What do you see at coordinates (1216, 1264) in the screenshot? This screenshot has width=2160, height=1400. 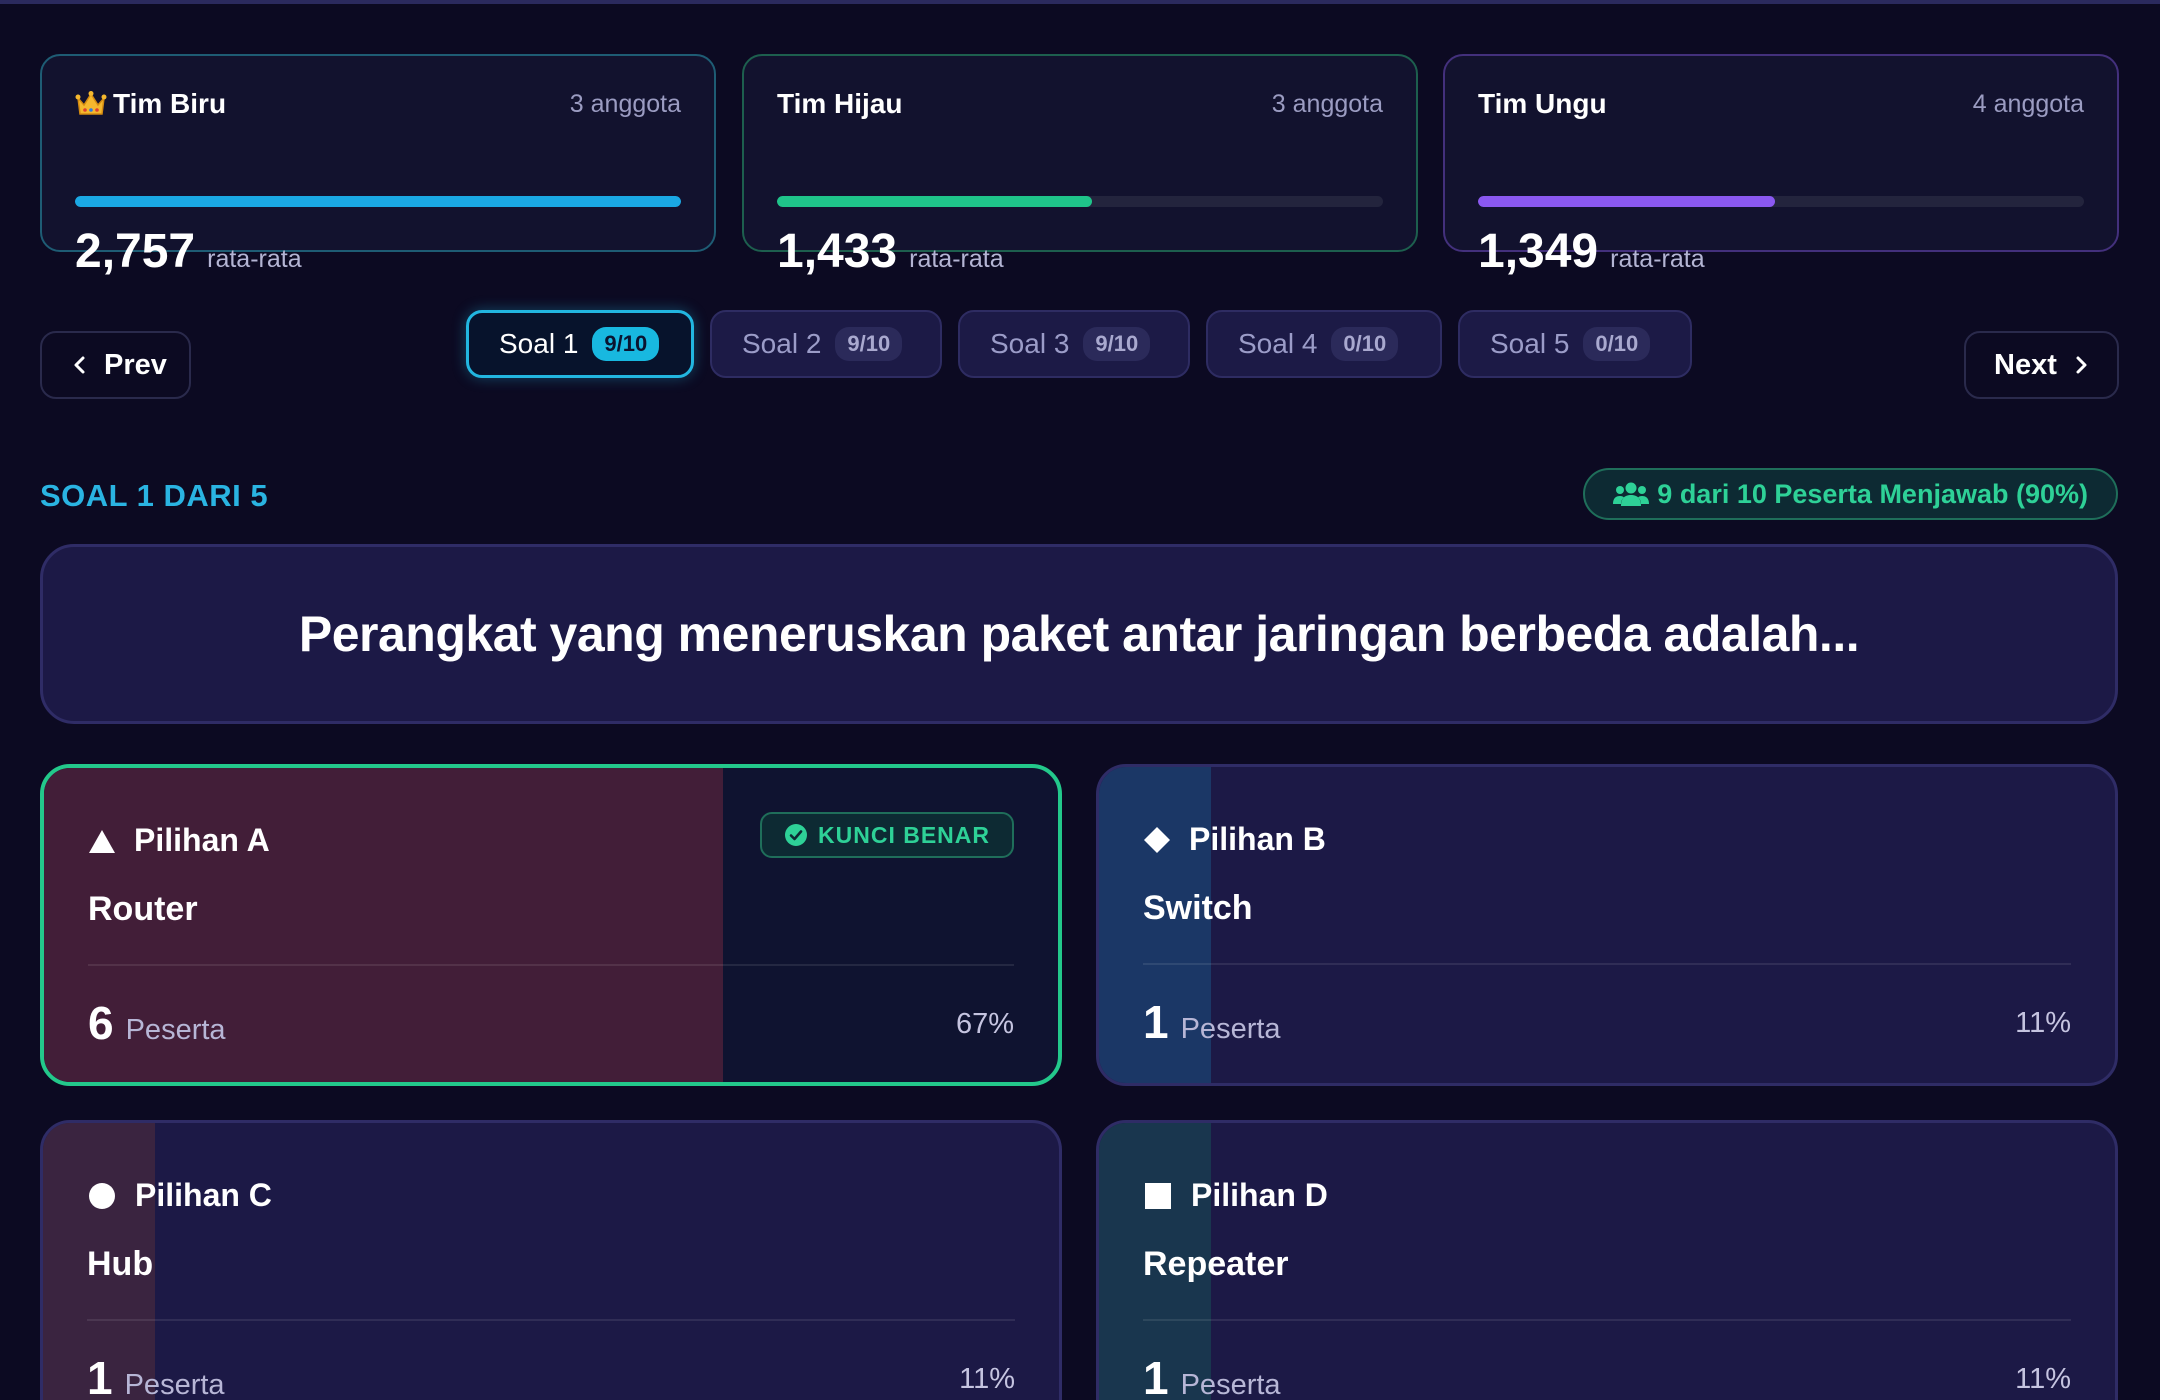 I see `option-answer: Repeater` at bounding box center [1216, 1264].